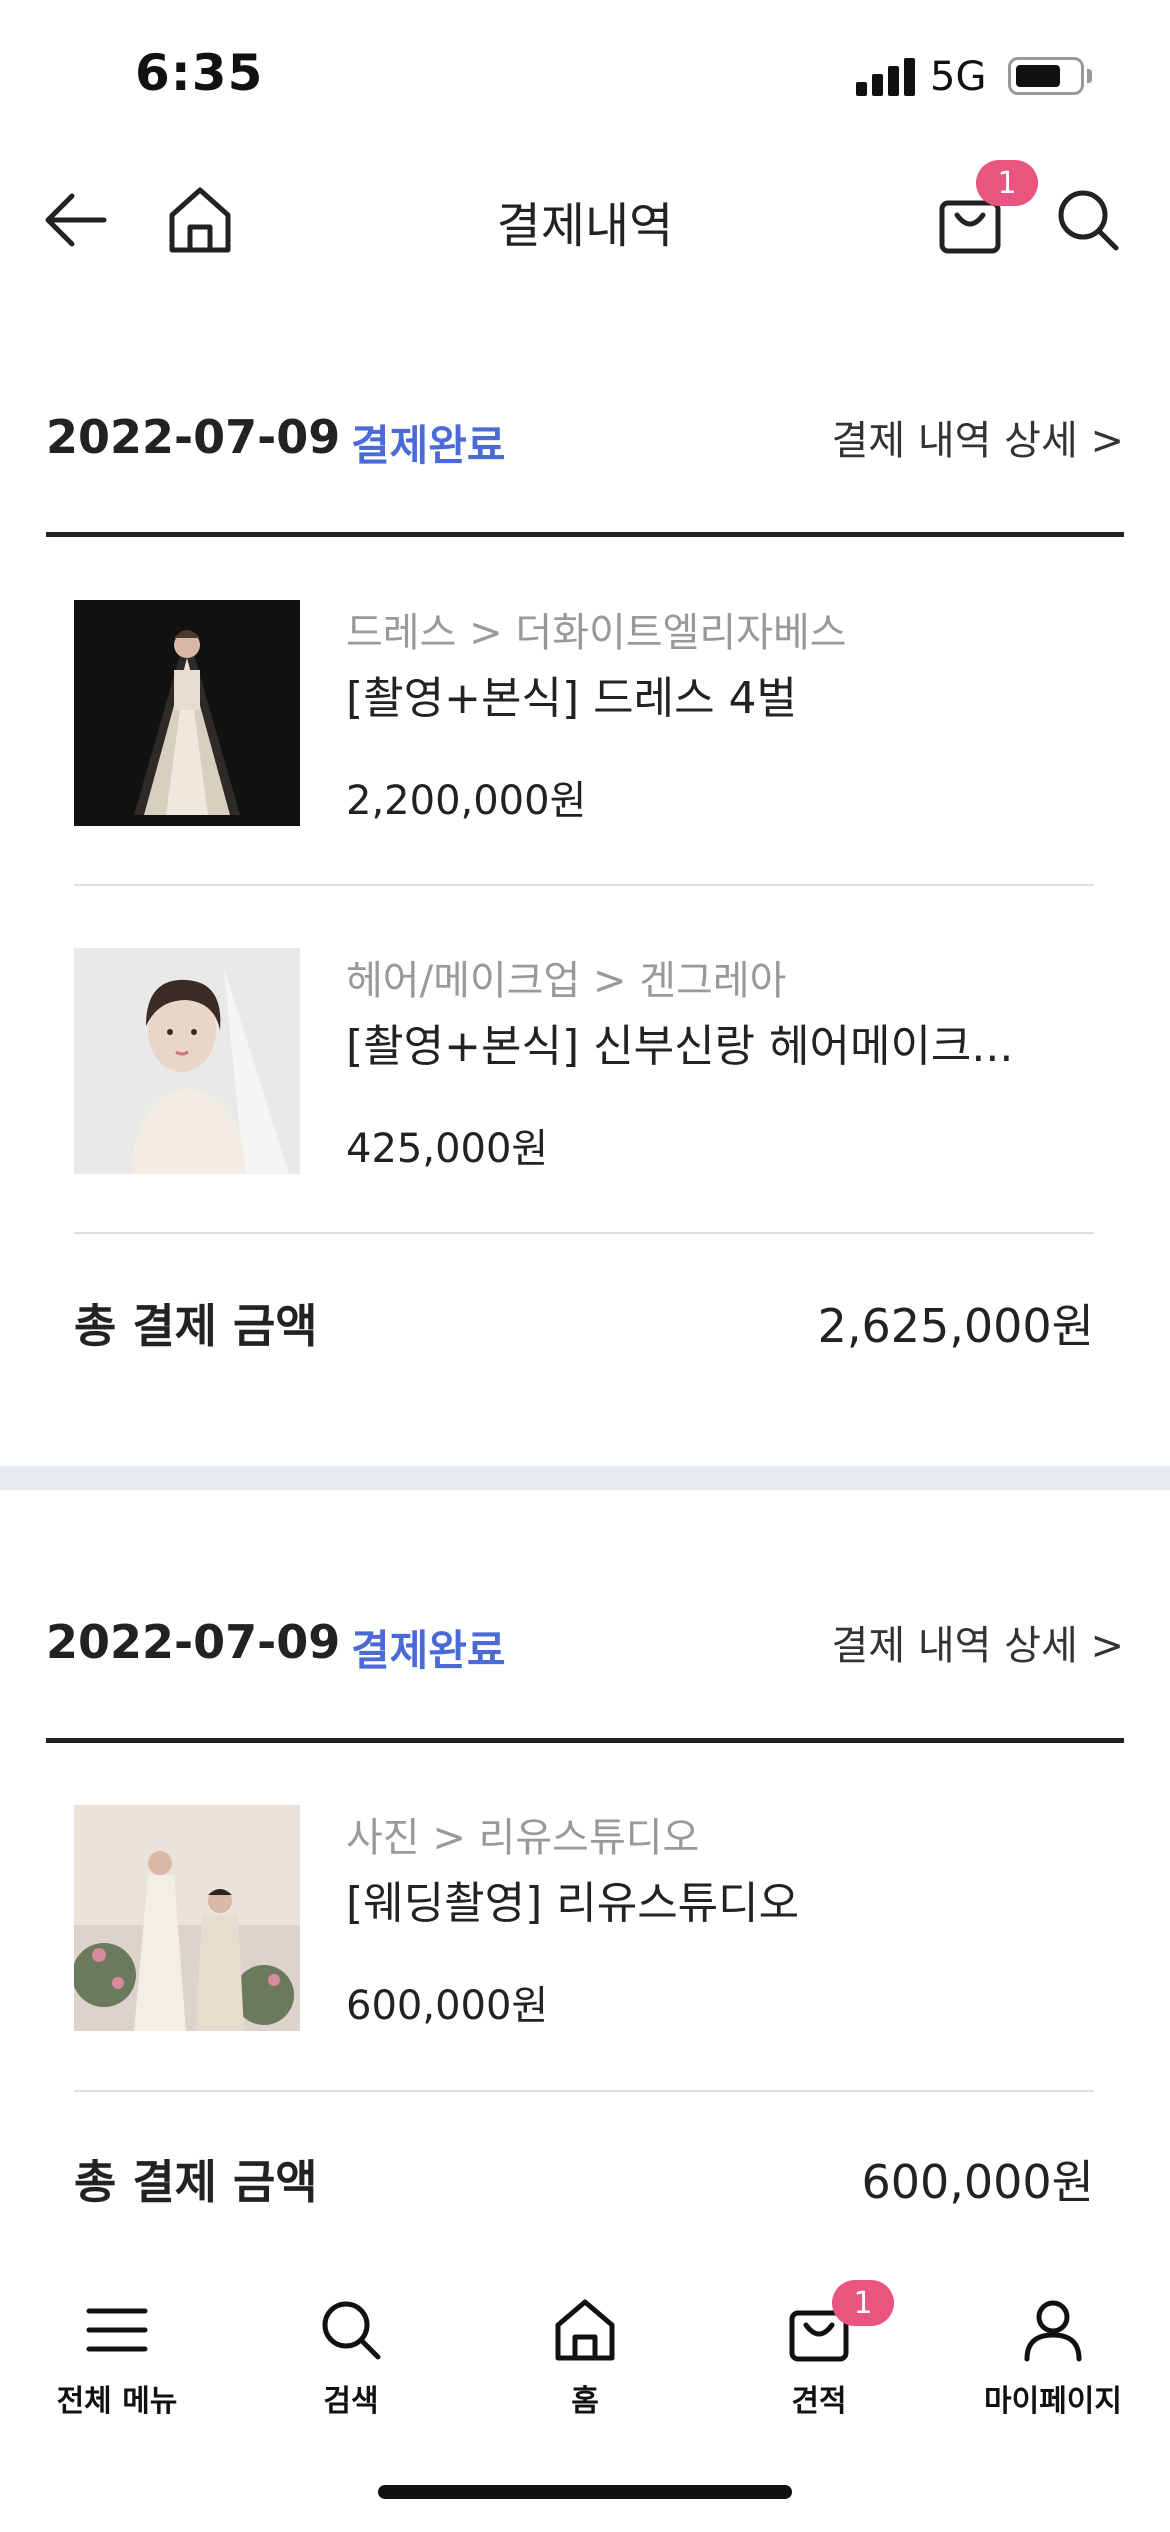 This screenshot has width=1170, height=2532. Describe the element at coordinates (596, 633) in the screenshot. I see `item-category: 드레스 > 더화이트엘리자베스` at that location.